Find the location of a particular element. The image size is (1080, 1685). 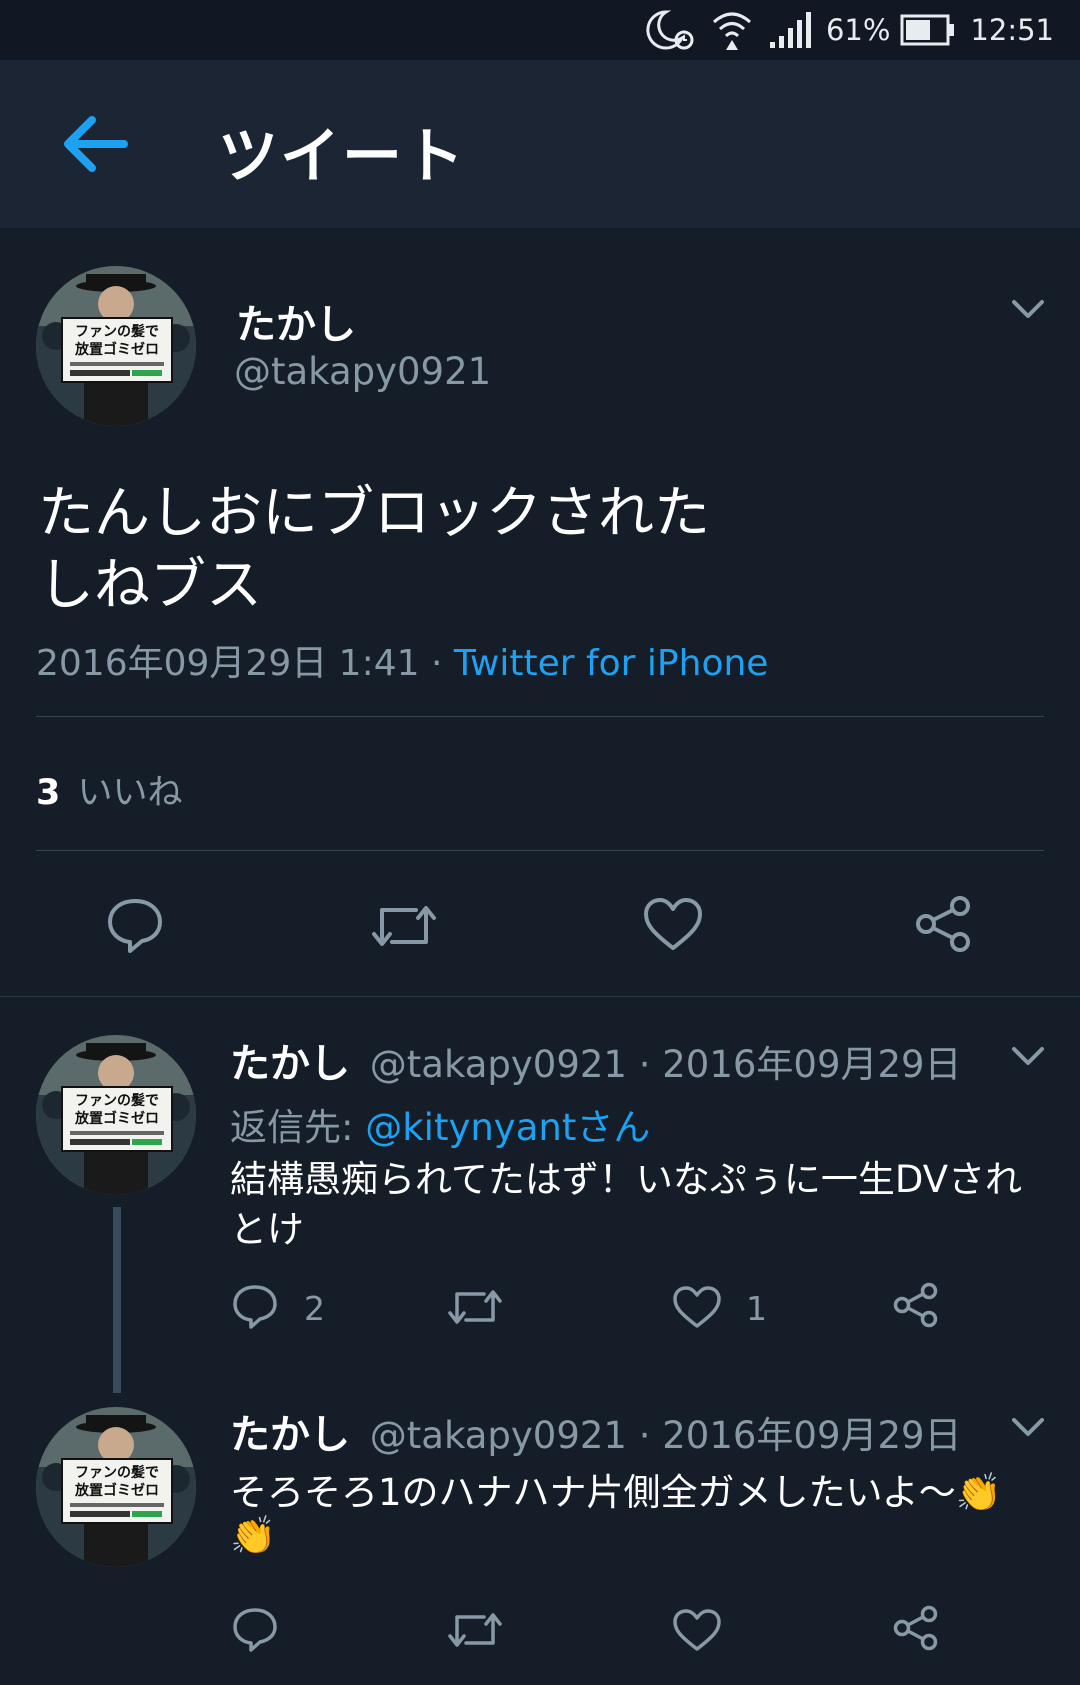

battery-icon is located at coordinates (927, 30).